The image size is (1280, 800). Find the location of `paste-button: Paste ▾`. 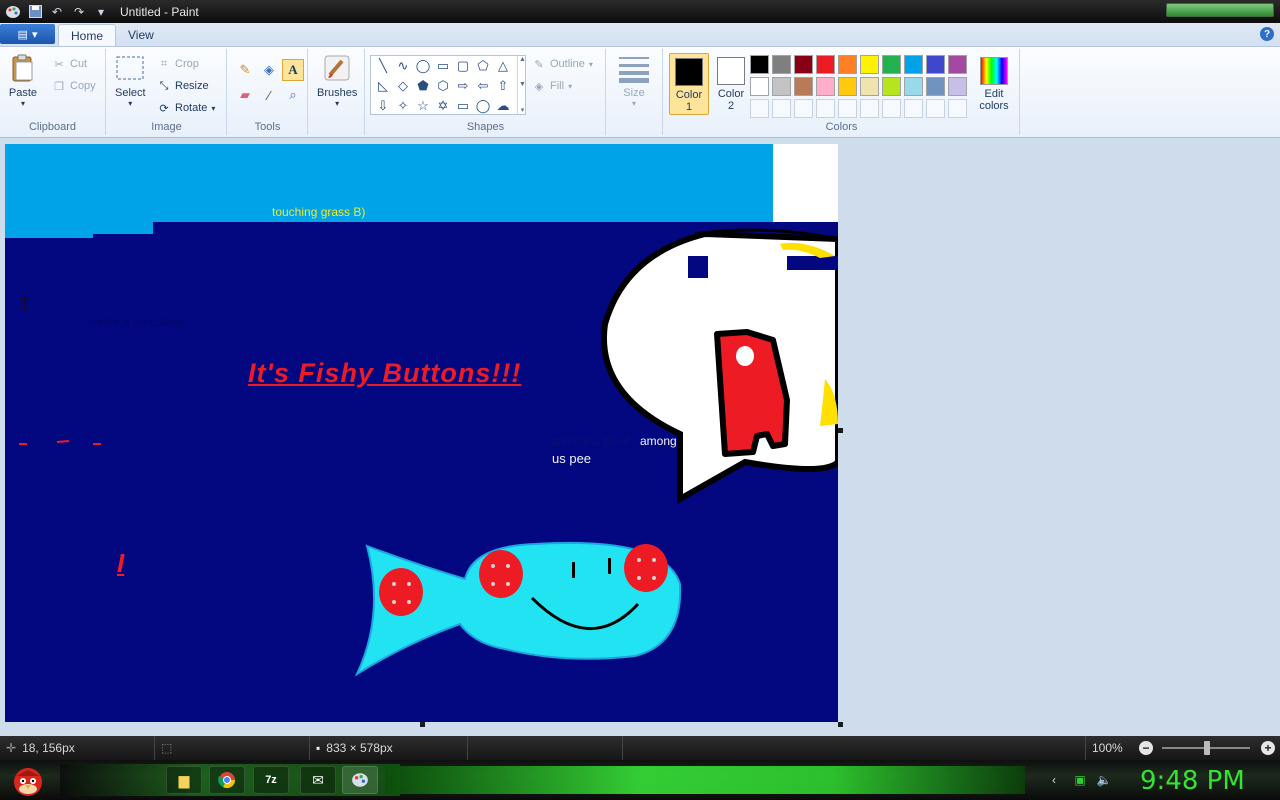

paste-button: Paste ▾ is located at coordinates (23, 80).